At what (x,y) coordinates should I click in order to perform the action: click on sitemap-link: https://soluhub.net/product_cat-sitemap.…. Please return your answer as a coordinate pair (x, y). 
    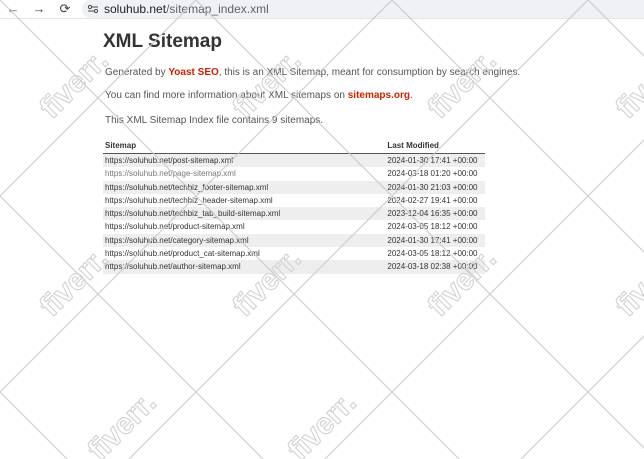
    Looking at the image, I should click on (182, 253).